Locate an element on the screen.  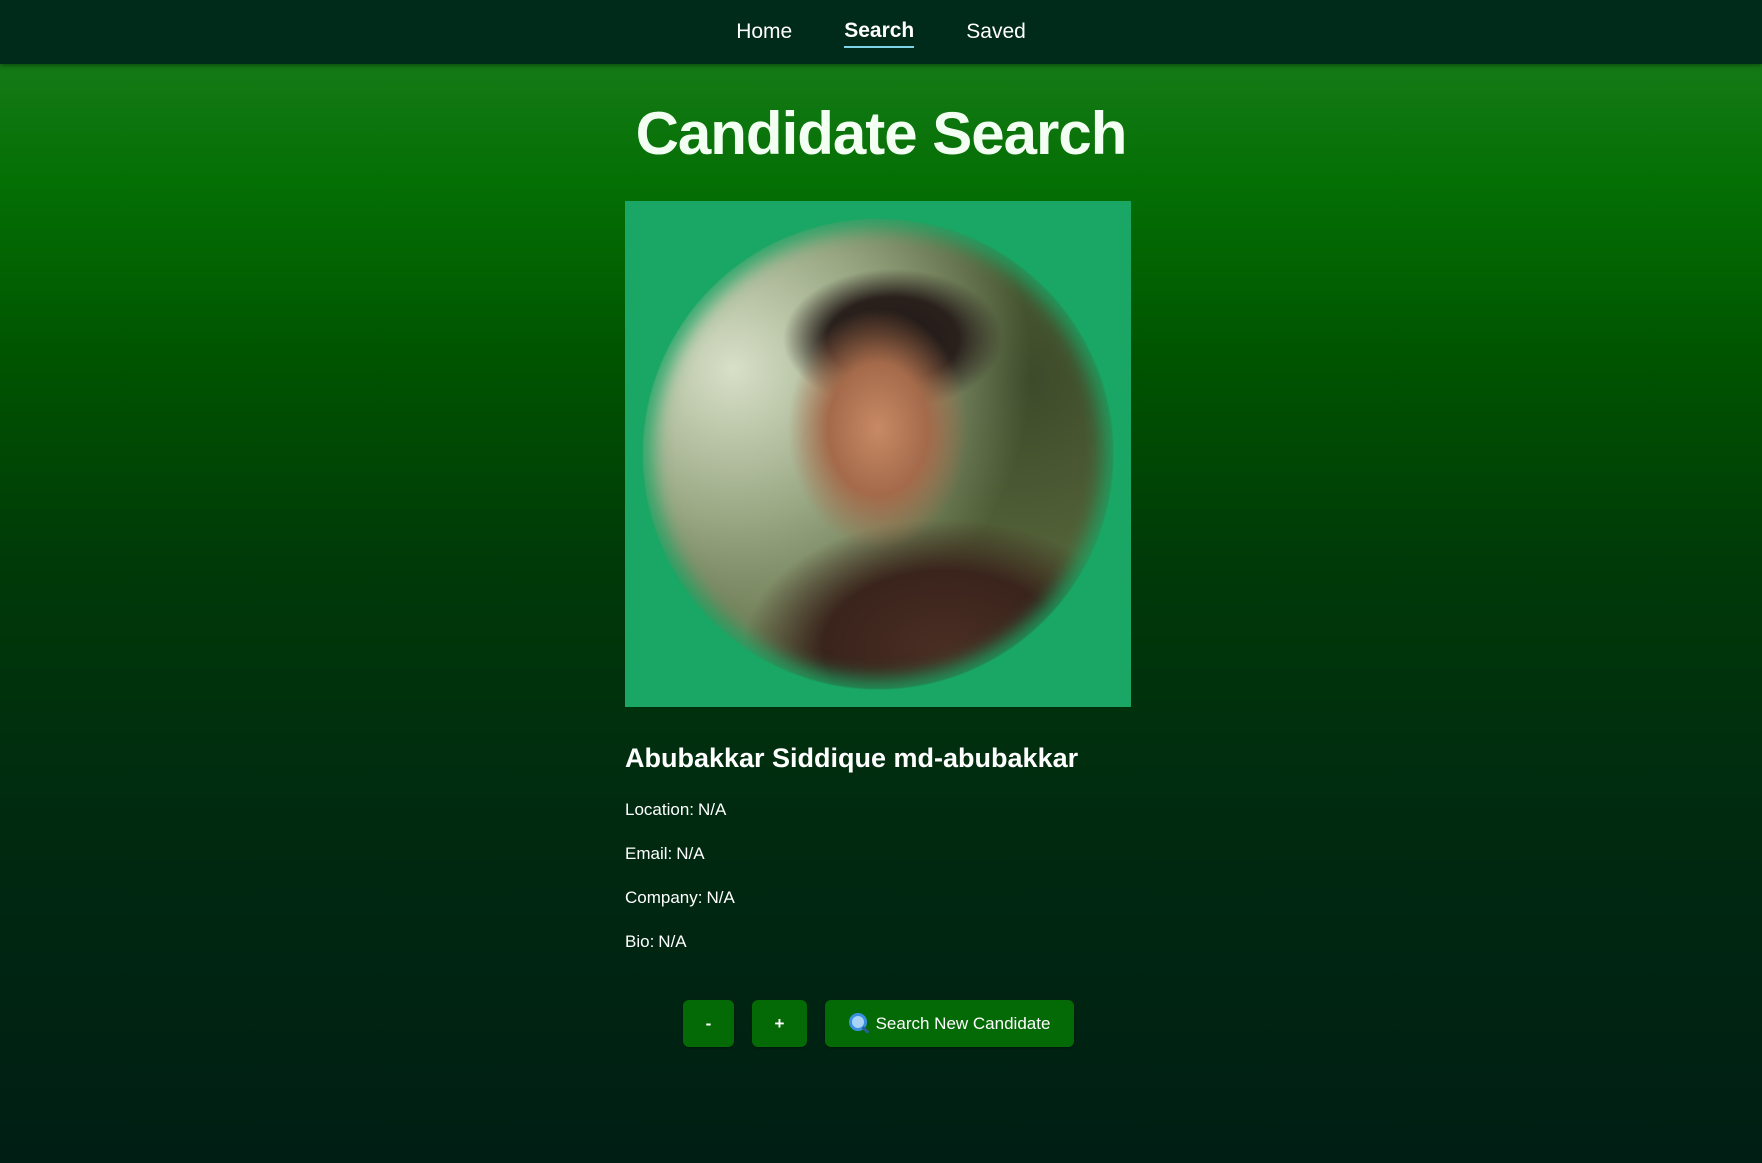
search-new-candidate-button: Search New Candidate is located at coordinates (949, 1023).